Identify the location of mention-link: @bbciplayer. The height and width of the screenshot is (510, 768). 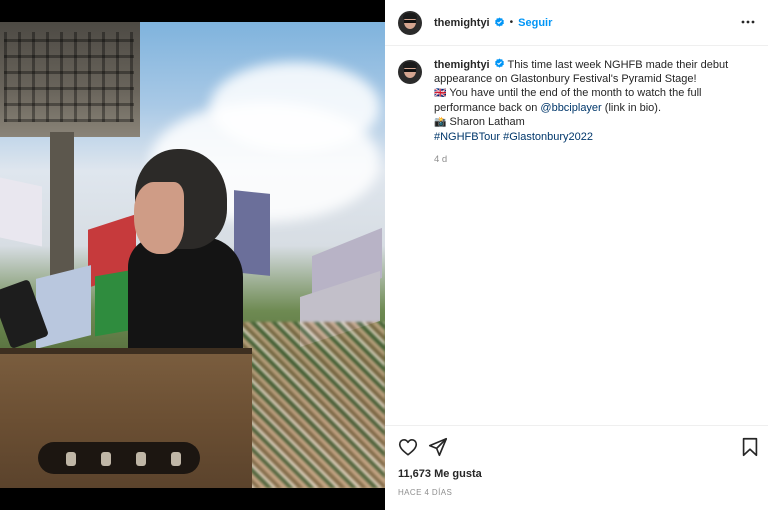
(570, 108).